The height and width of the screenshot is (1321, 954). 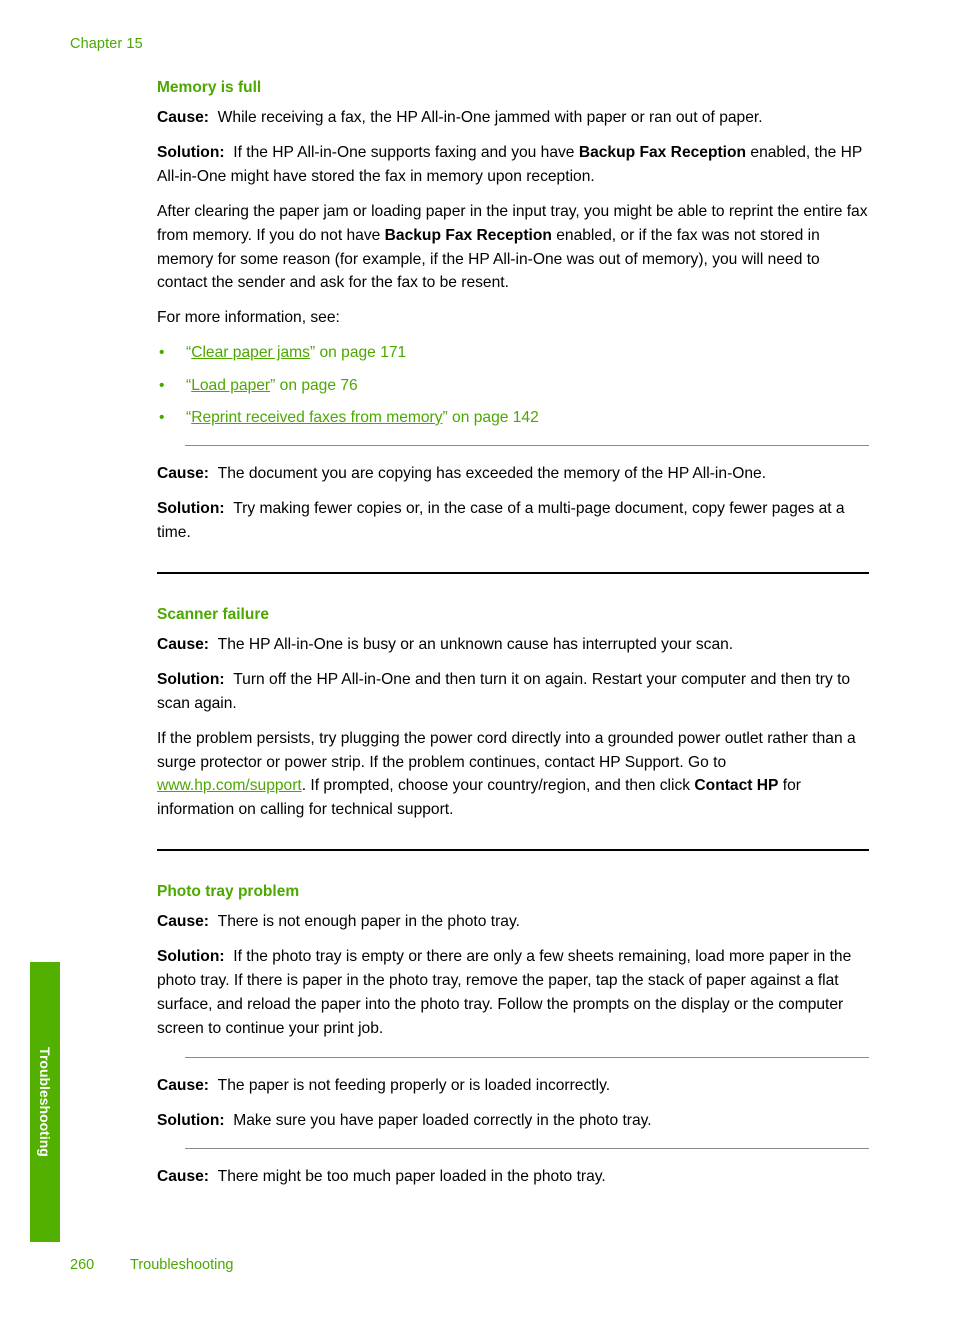 I want to click on link-title: Clear paper jams, so click(x=250, y=353).